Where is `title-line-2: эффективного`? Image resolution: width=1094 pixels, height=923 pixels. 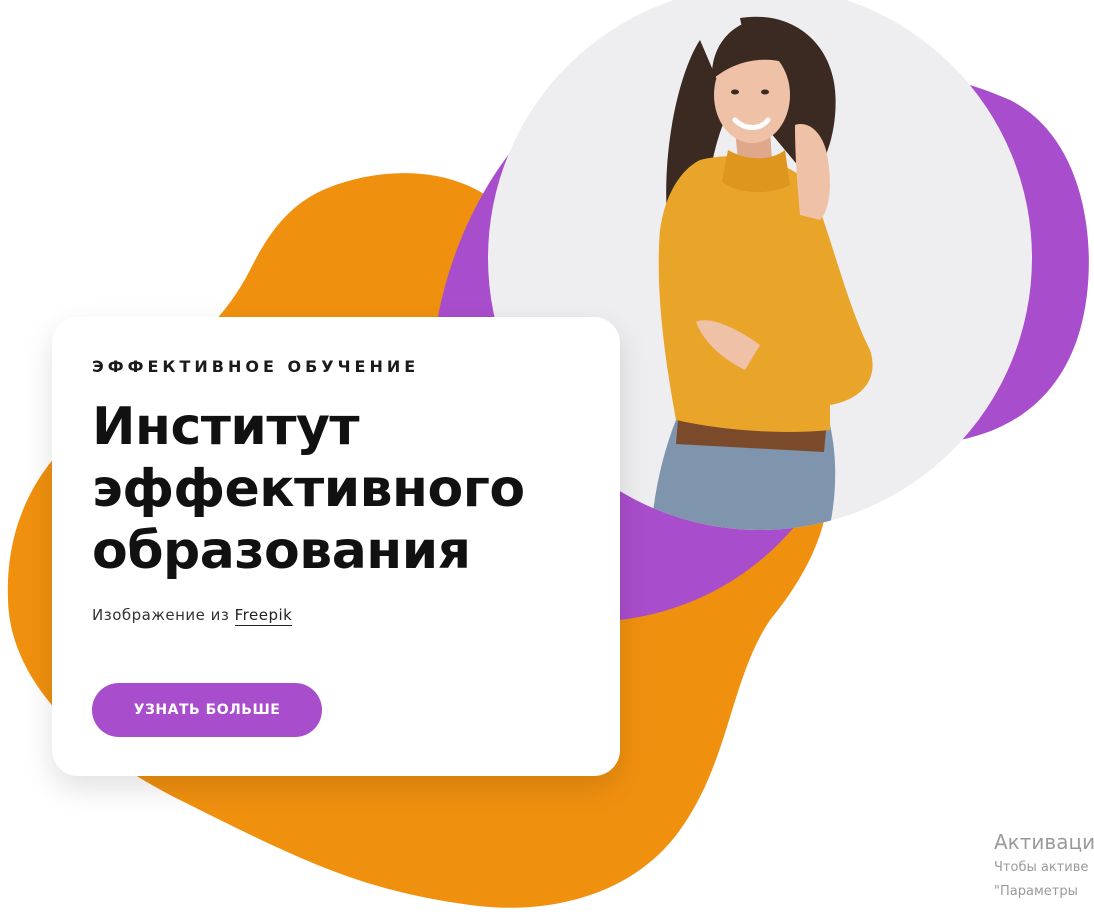
title-line-2: эффективного is located at coordinates (308, 489).